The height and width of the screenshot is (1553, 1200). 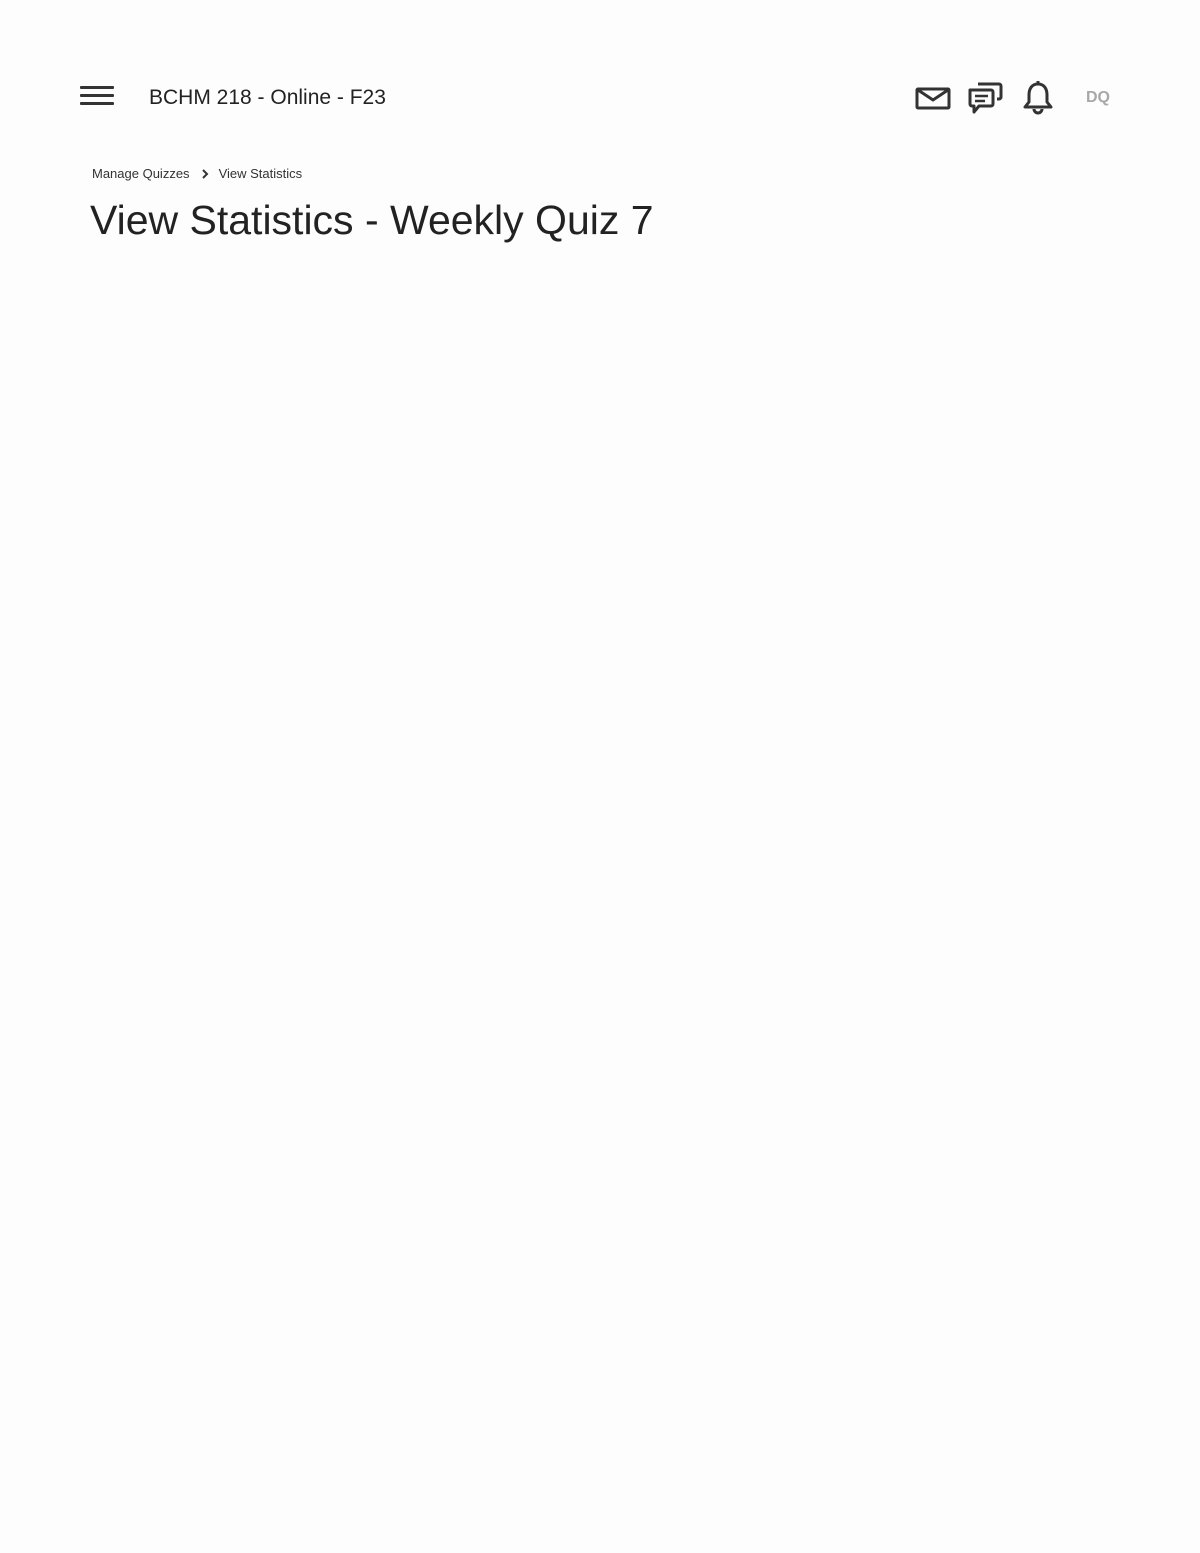 What do you see at coordinates (933, 98) in the screenshot?
I see `mail-icon` at bounding box center [933, 98].